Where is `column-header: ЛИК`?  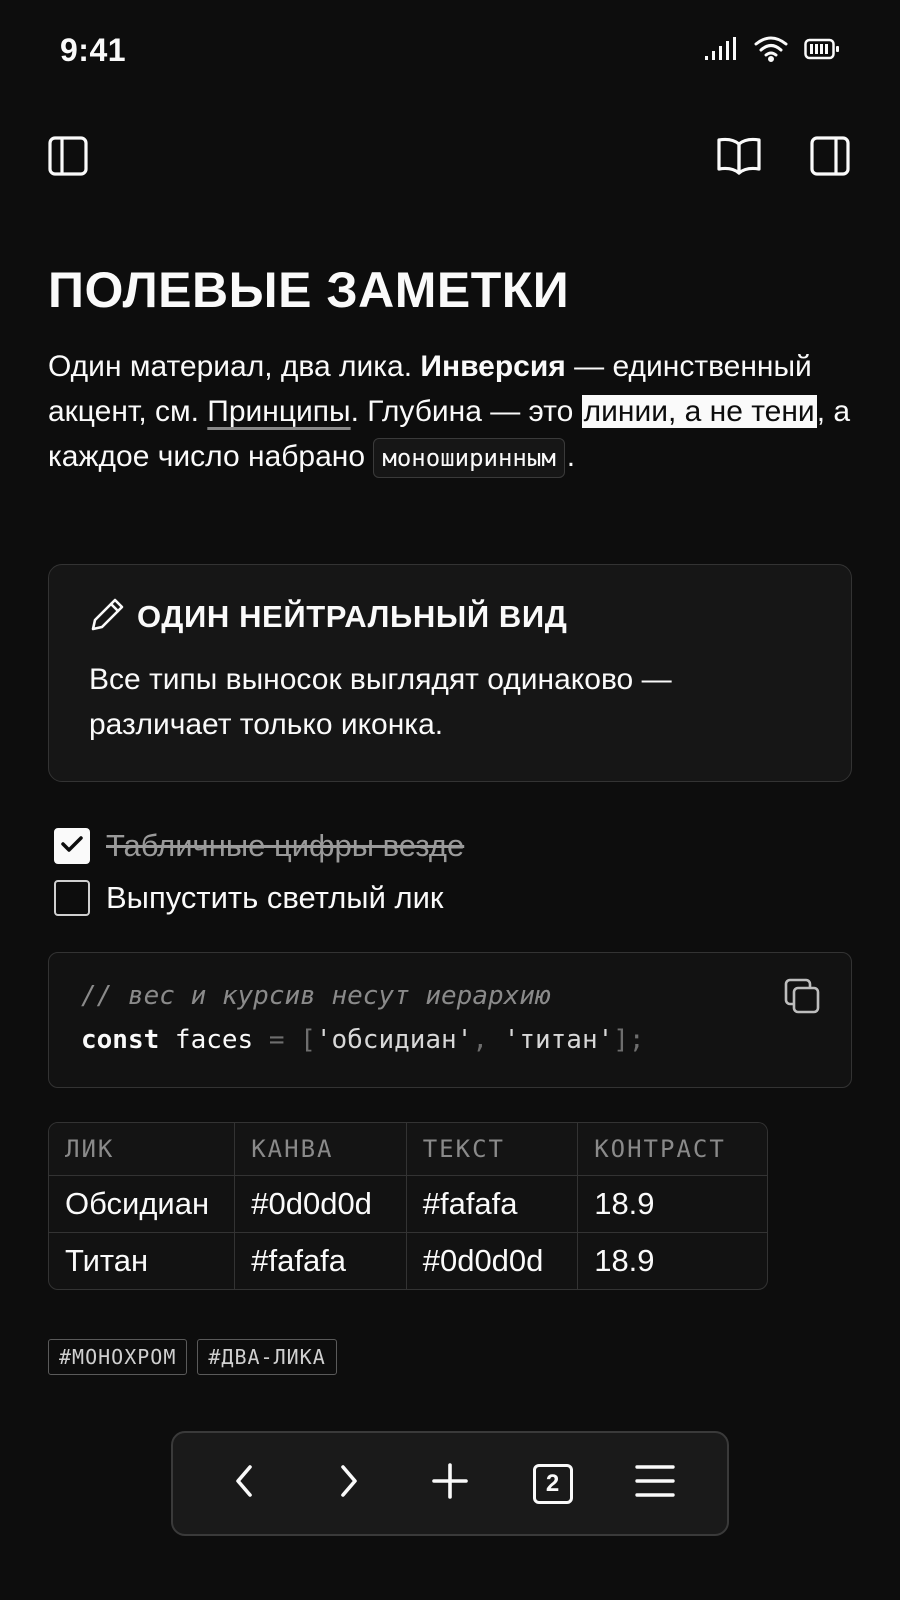
column-header: ЛИК is located at coordinates (142, 1149).